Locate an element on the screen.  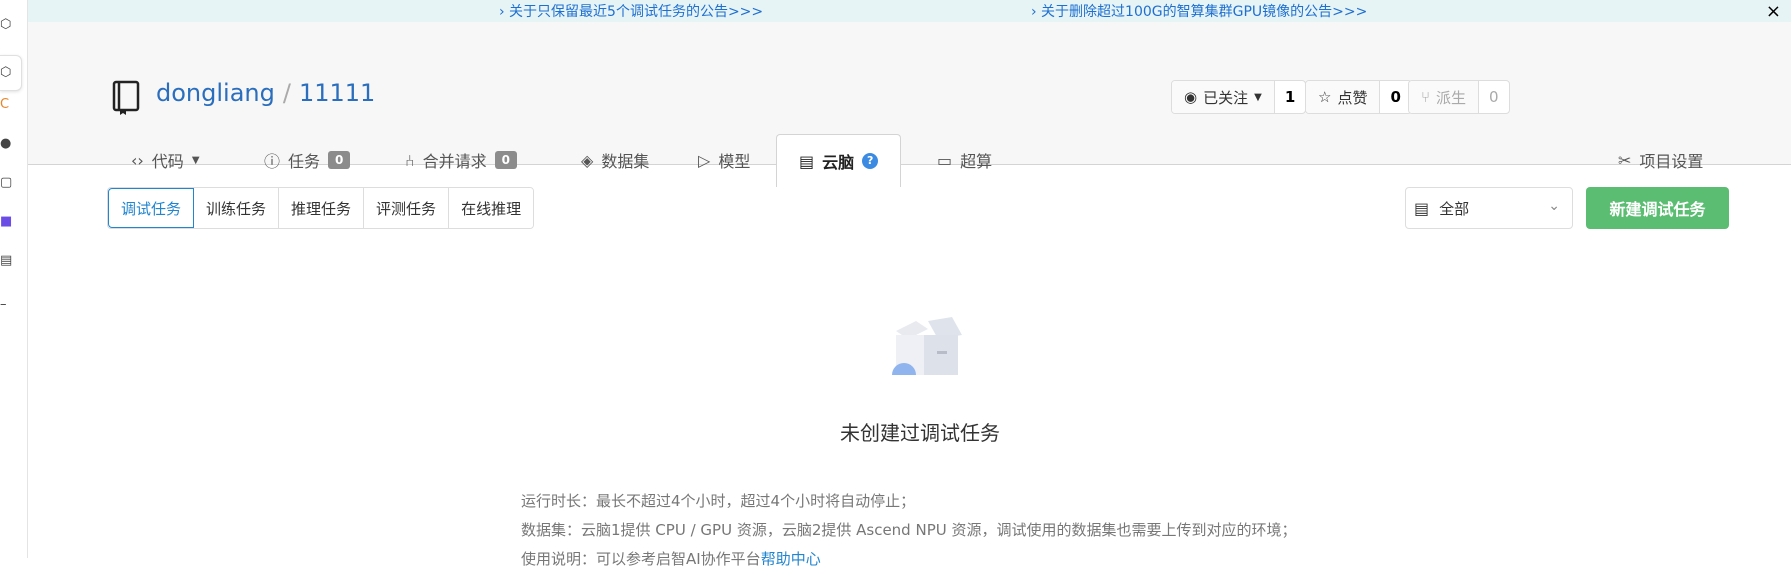
subtab-debug: 调试任务 is located at coordinates (151, 208).